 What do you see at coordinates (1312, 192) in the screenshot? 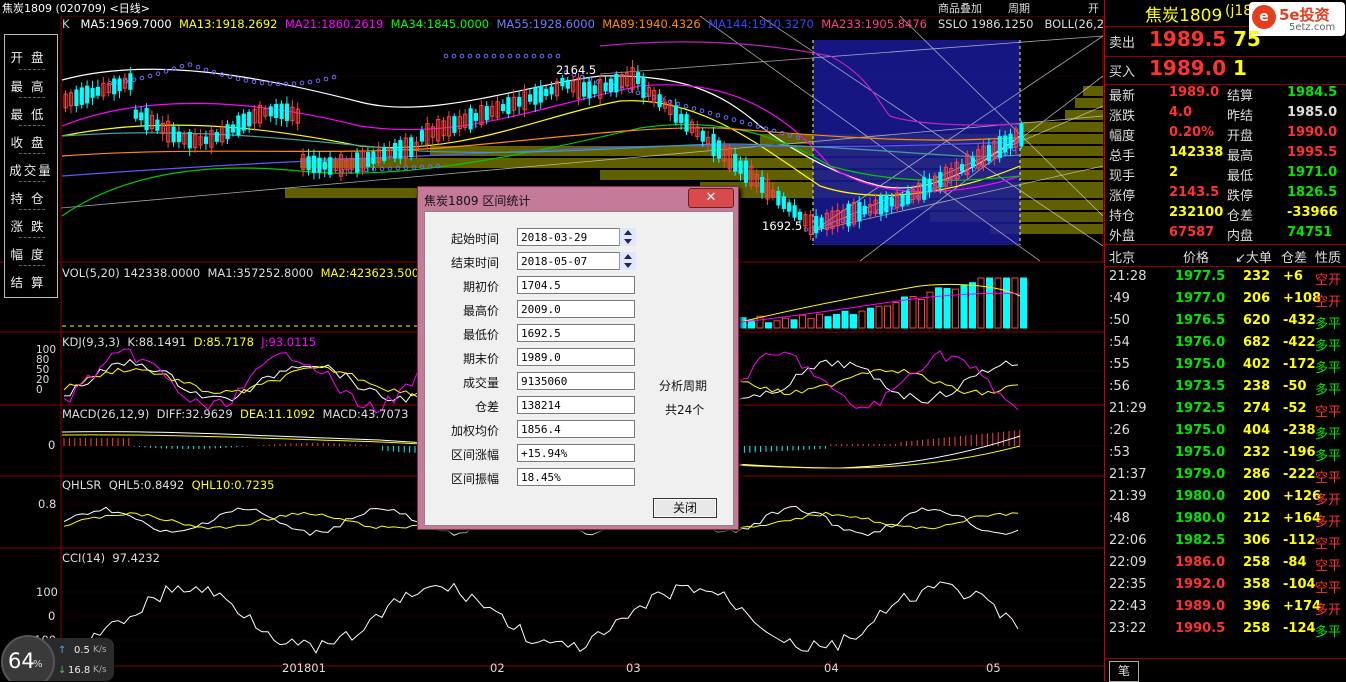
I see `stat-value: 1826.5` at bounding box center [1312, 192].